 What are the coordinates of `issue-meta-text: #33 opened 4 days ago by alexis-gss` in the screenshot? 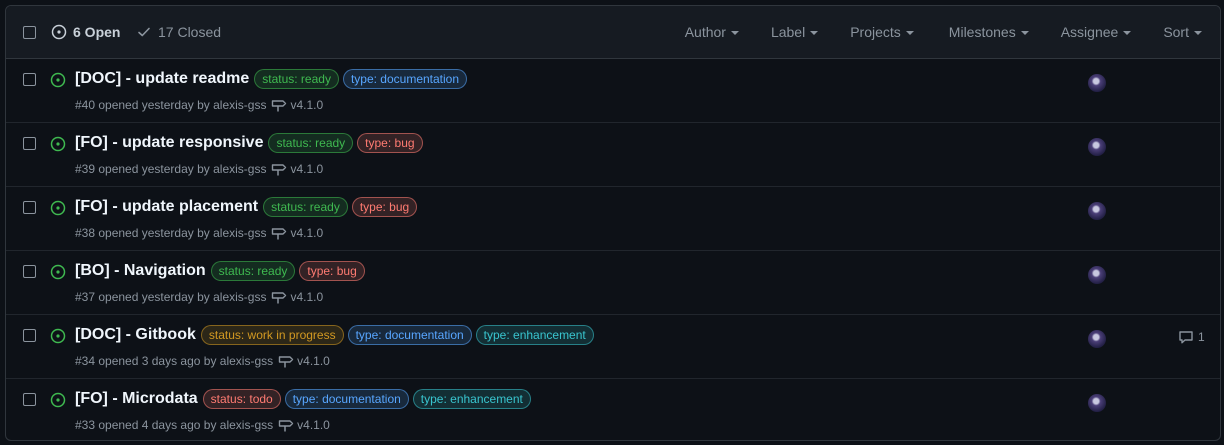 It's located at (174, 425).